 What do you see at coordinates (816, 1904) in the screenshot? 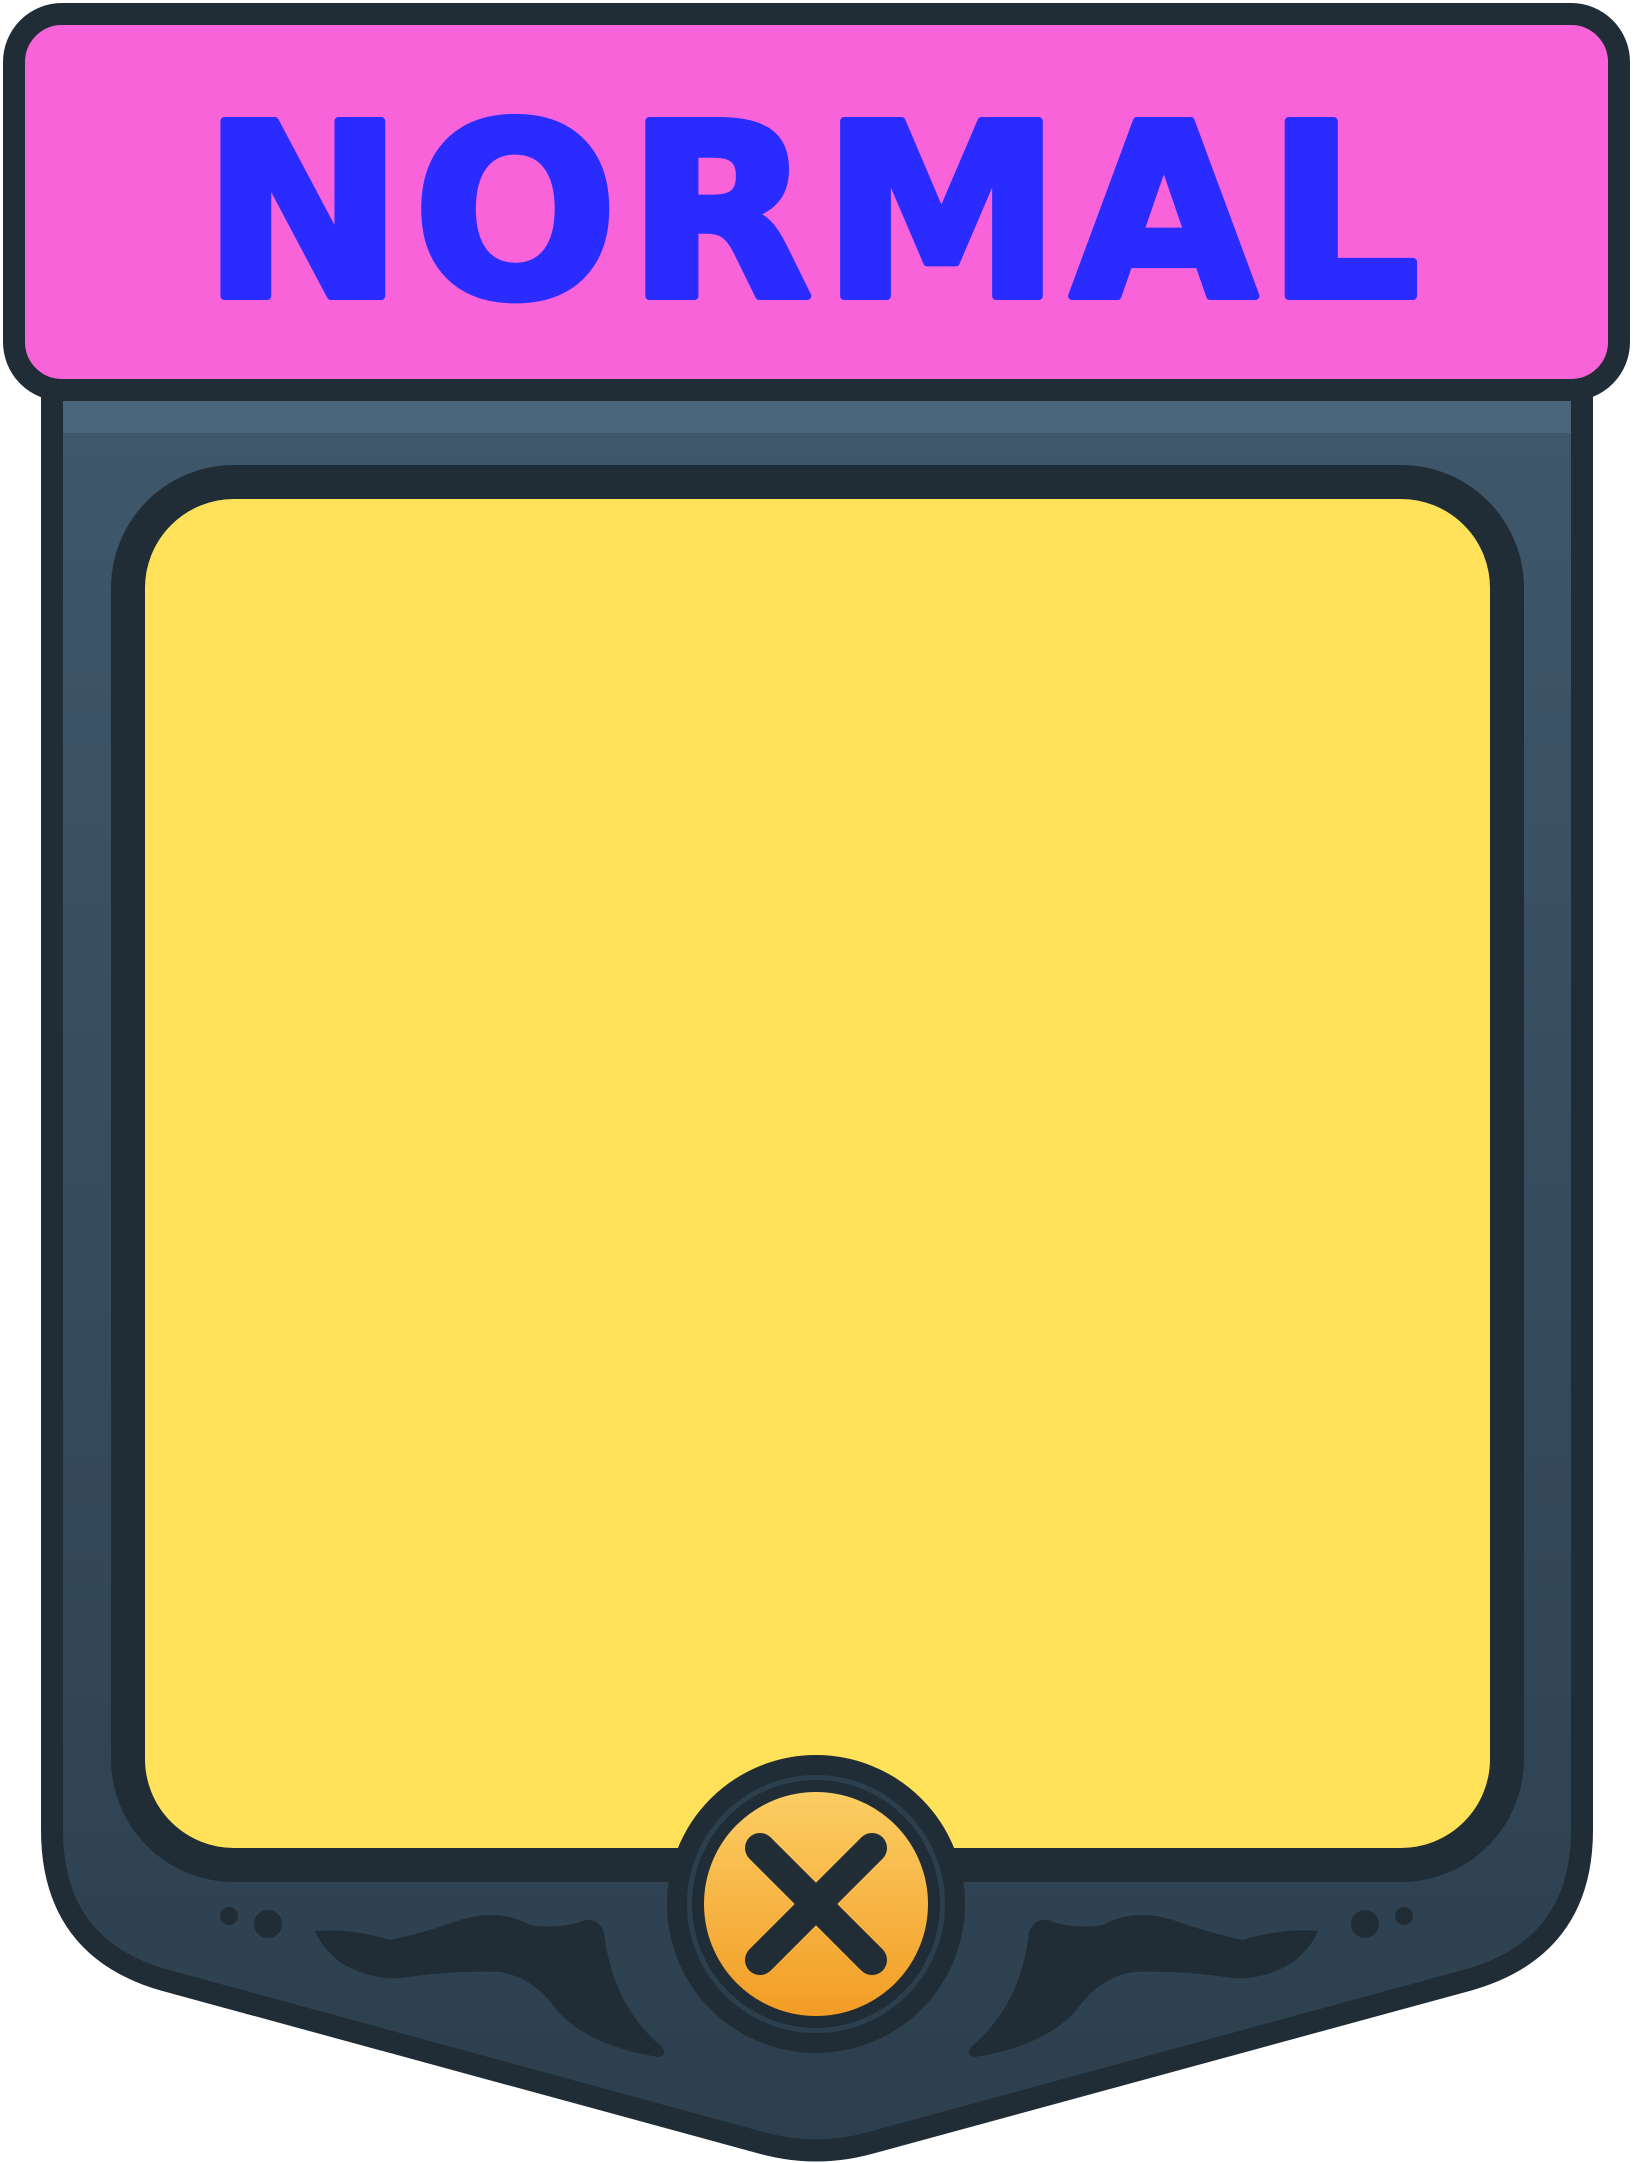
I see `close-button` at bounding box center [816, 1904].